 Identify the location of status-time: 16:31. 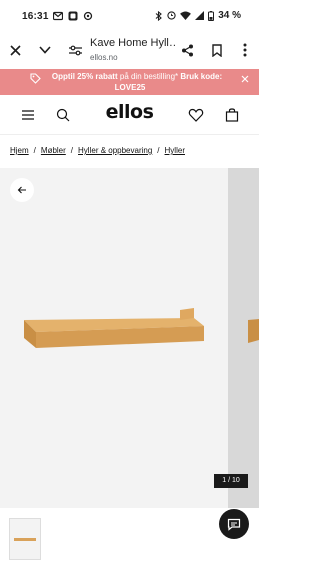
(35, 16).